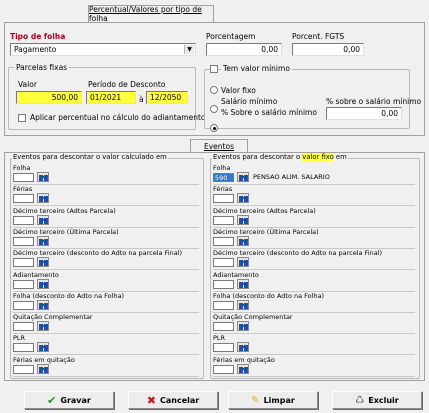 The height and width of the screenshot is (413, 429). Describe the element at coordinates (145, 14) in the screenshot. I see `tab-percentual-valores-label: Percentual/Valores por tipo de folha` at that location.